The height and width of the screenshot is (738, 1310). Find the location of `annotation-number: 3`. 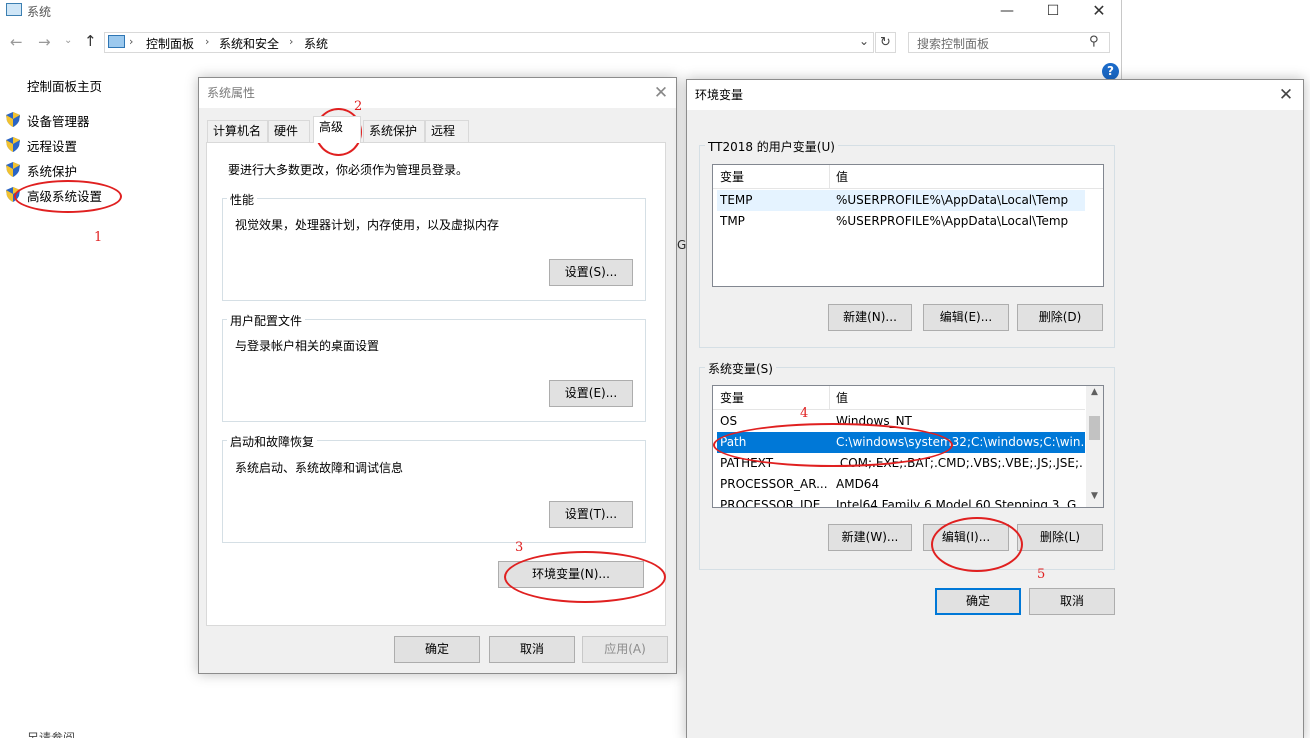

annotation-number: 3 is located at coordinates (519, 547).